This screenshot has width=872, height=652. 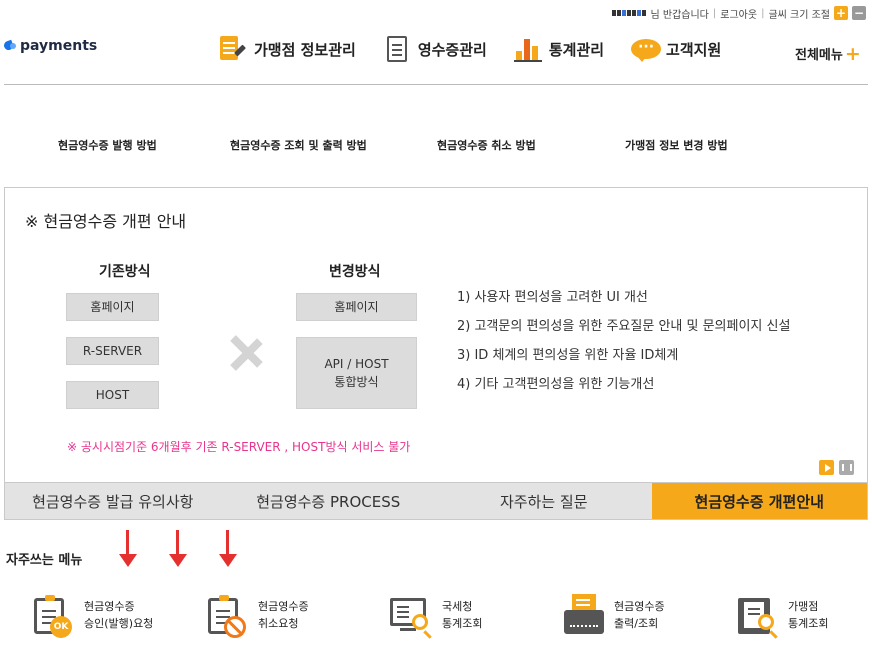 I want to click on approve-ok-icon: OK, so click(x=53, y=615).